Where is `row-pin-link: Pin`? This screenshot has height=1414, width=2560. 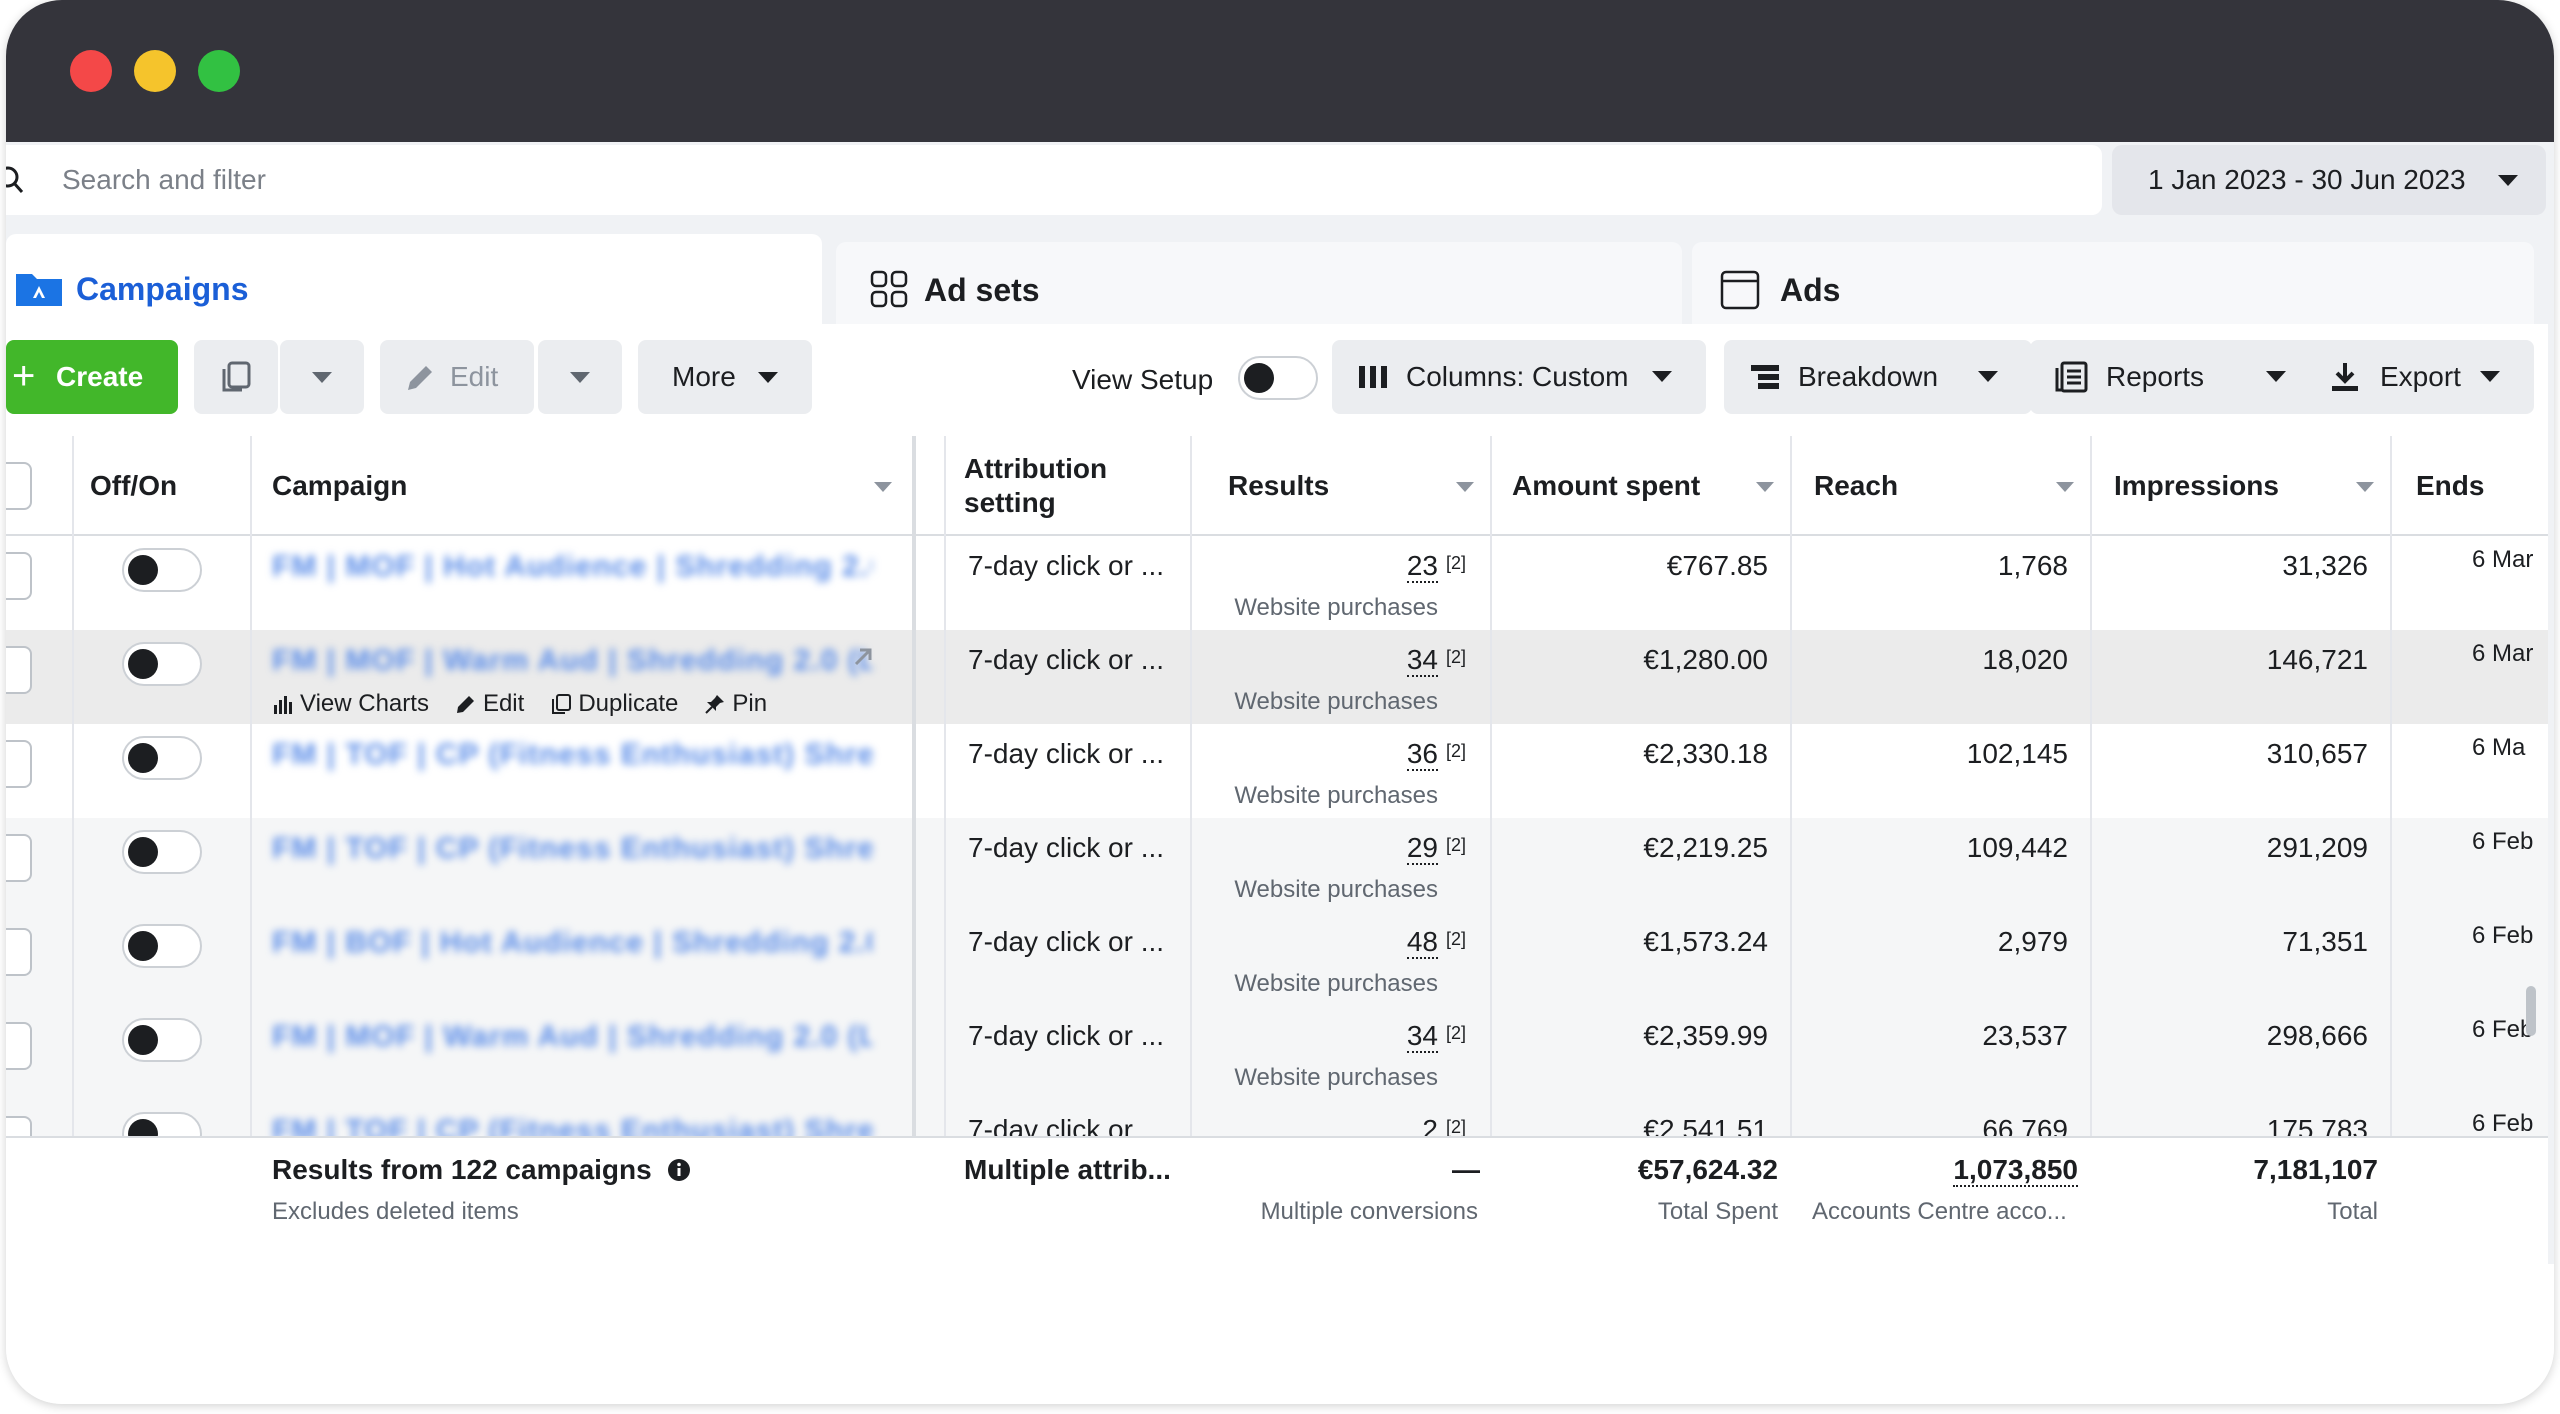 row-pin-link: Pin is located at coordinates (735, 704).